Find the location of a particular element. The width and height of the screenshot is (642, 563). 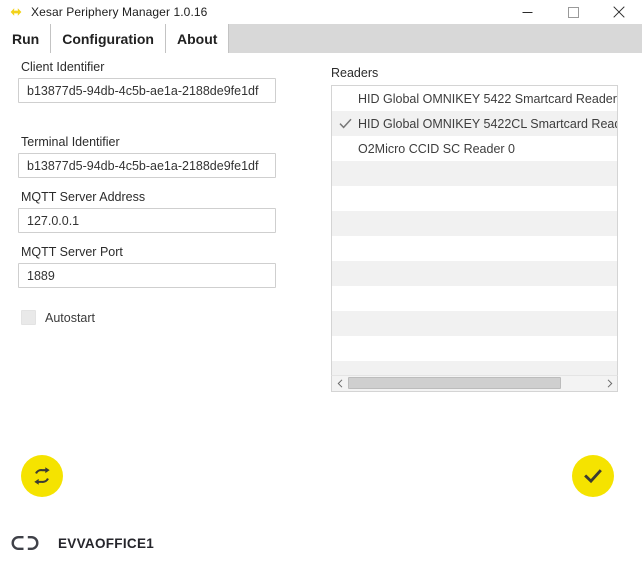

tab-configuration: Configuration is located at coordinates (108, 38).